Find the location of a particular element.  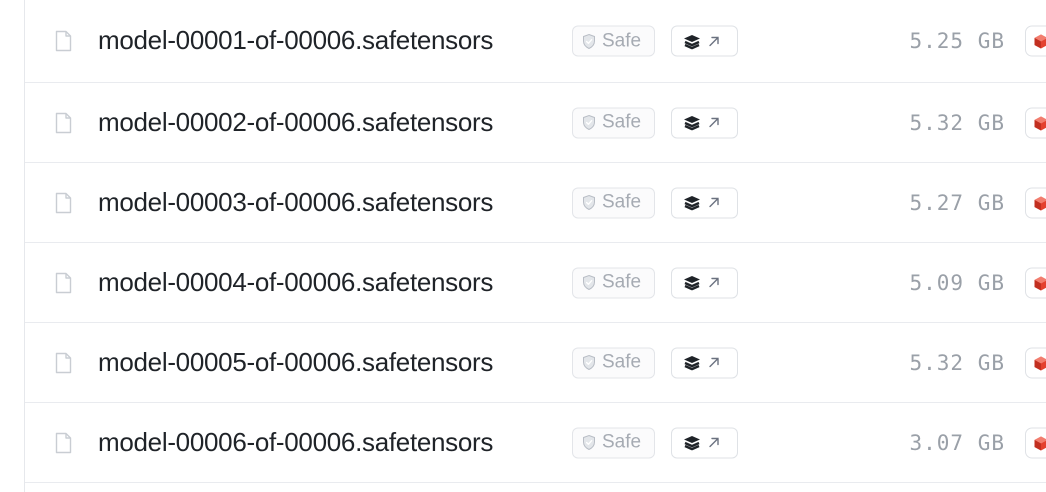

file-size: 5.25 GB is located at coordinates (957, 41).